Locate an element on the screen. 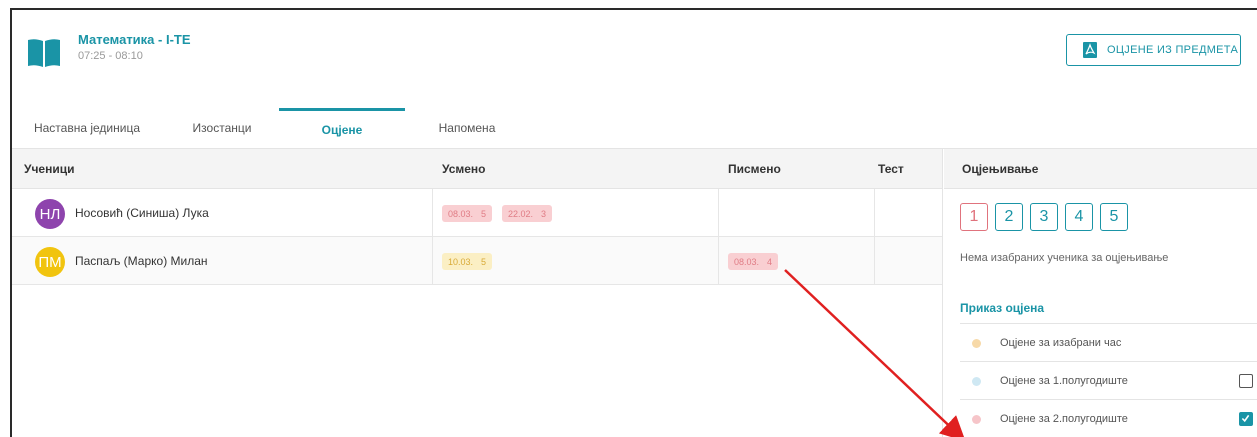 This screenshot has width=1257, height=437. tab-label: Напомена is located at coordinates (467, 128).